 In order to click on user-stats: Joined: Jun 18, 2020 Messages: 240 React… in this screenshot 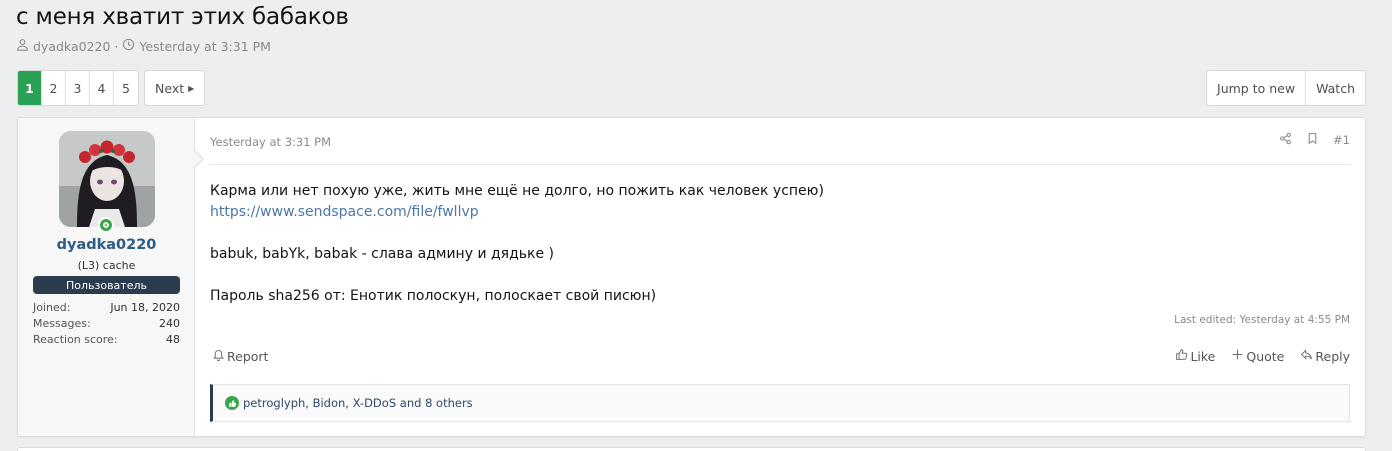, I will do `click(106, 324)`.